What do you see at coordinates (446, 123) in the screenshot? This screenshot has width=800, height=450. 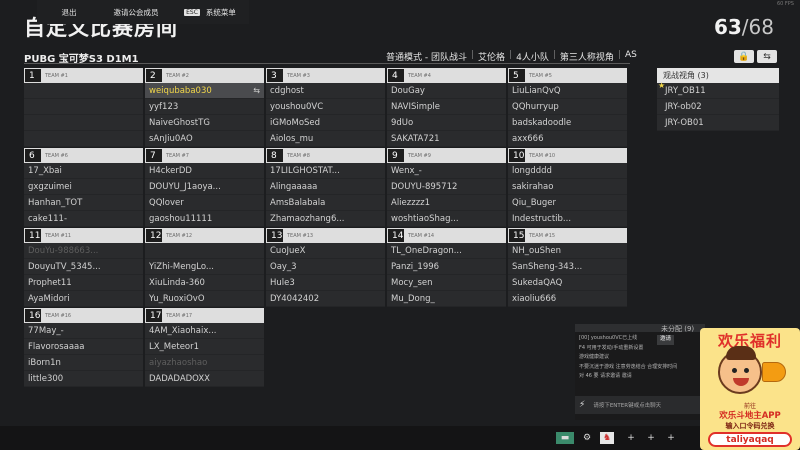 I see `player-slot: 9dUo` at bounding box center [446, 123].